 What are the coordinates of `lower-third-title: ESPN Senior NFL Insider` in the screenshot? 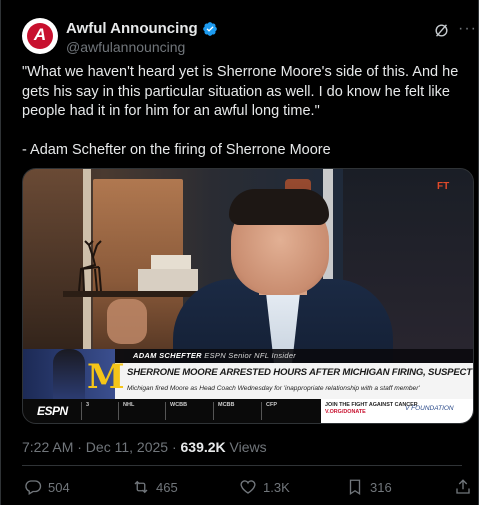 It's located at (250, 355).